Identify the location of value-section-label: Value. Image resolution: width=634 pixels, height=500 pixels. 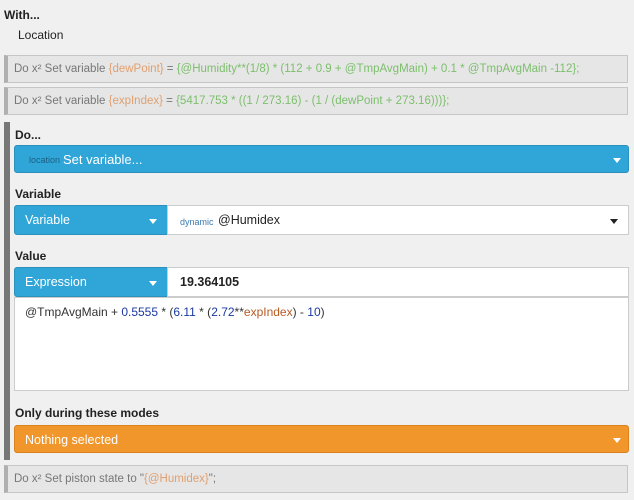
(31, 256).